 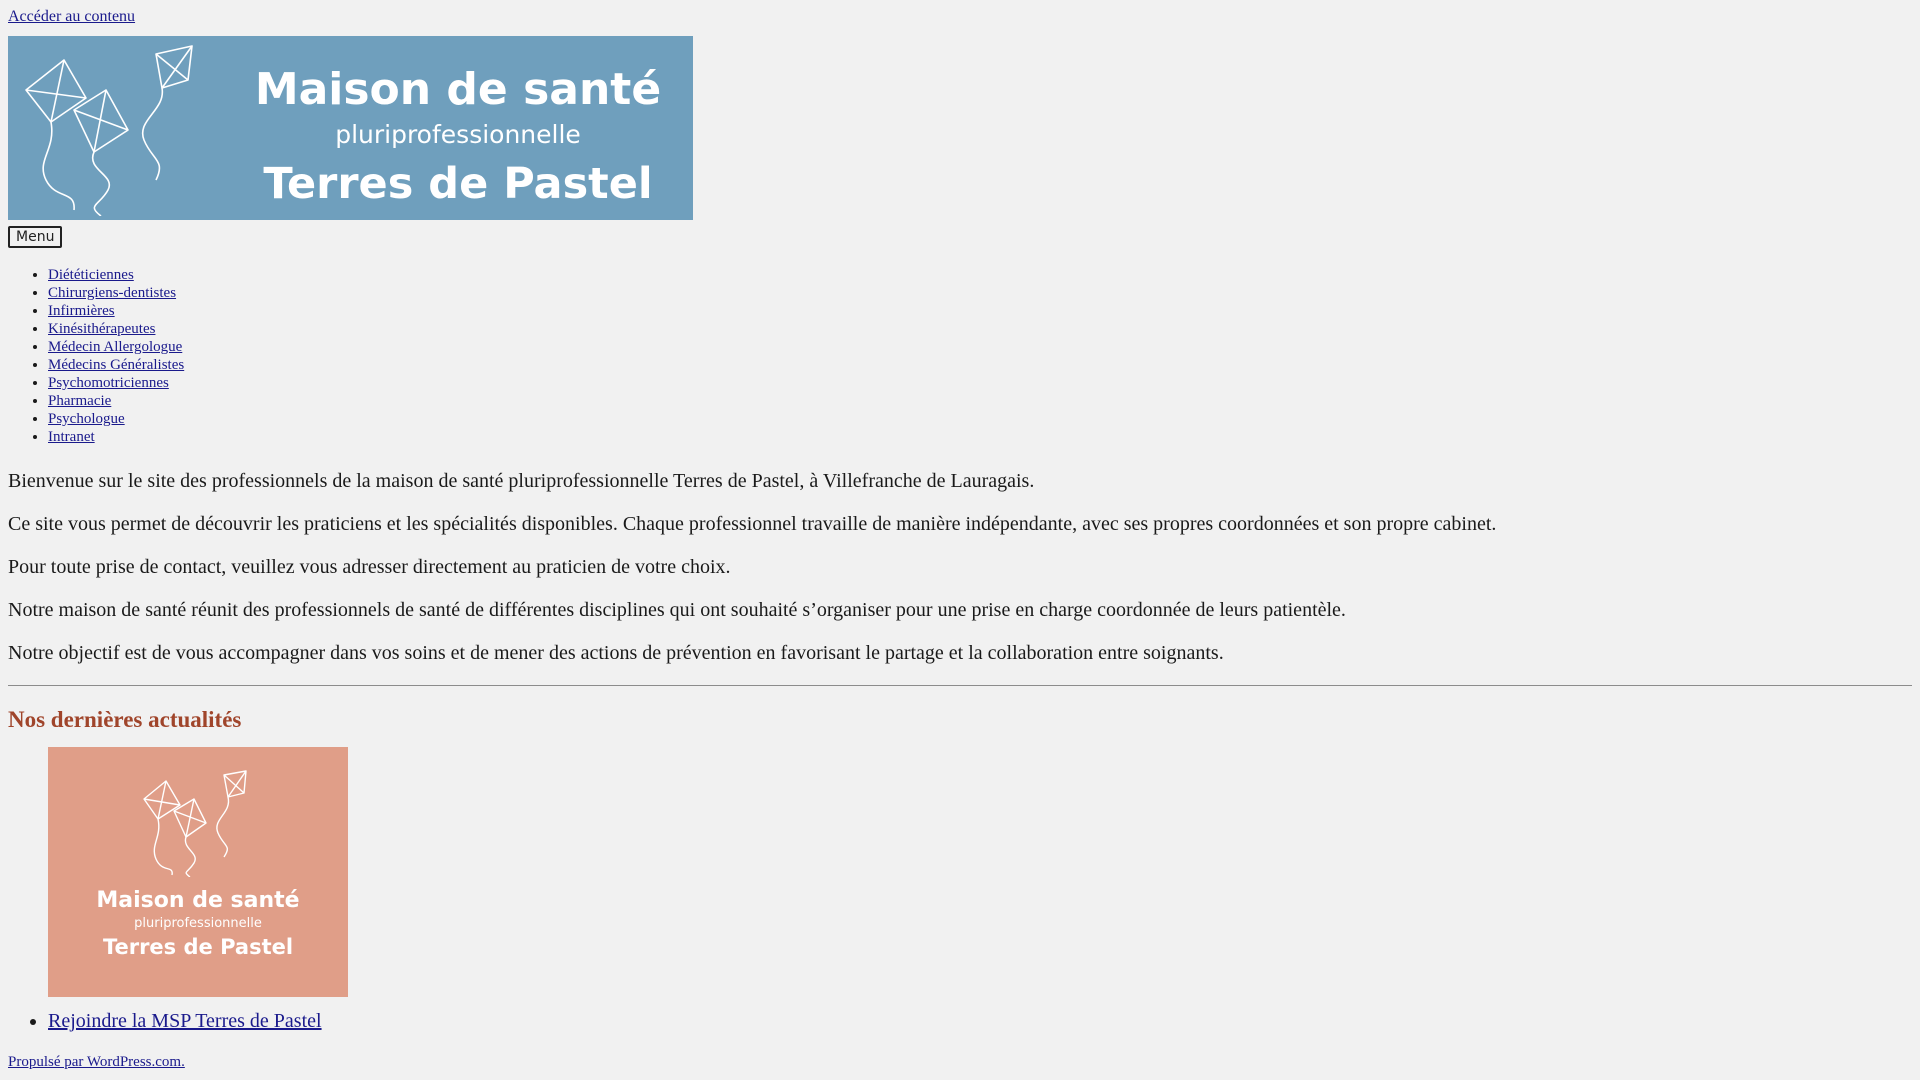 I want to click on news-heading: Nos dernières actualités, so click(x=125, y=719).